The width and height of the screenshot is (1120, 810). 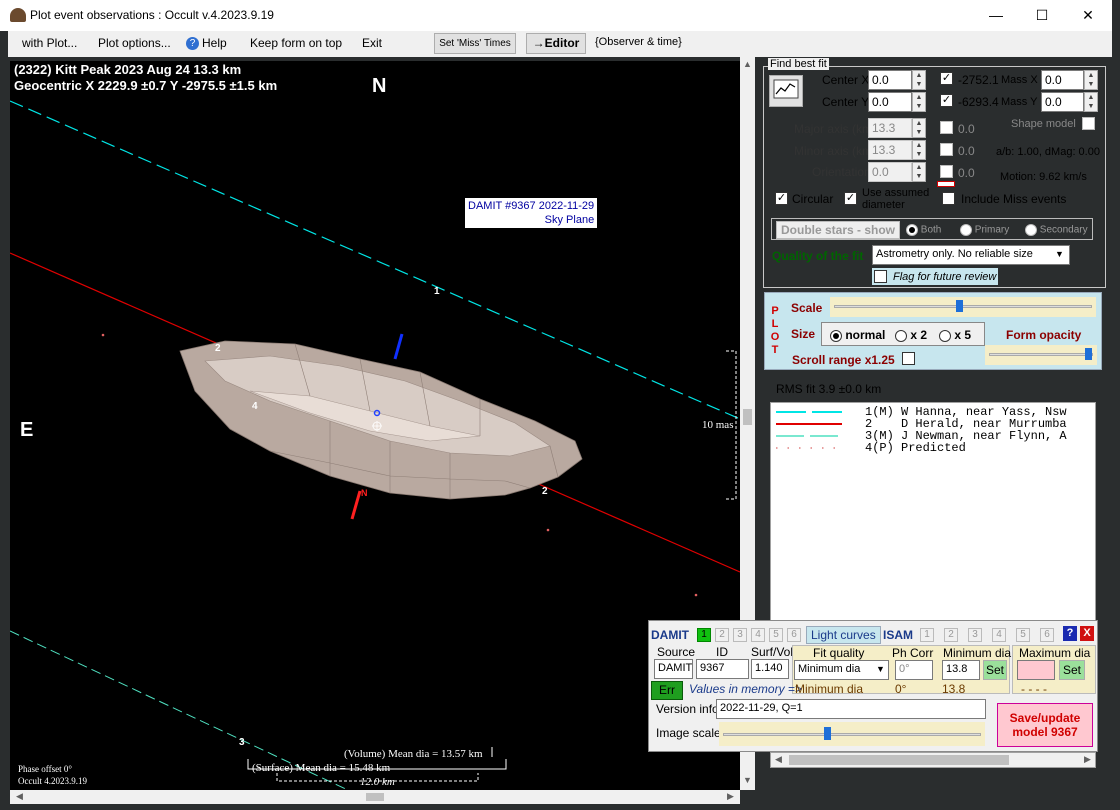 I want to click on err-button: Err, so click(x=667, y=690).